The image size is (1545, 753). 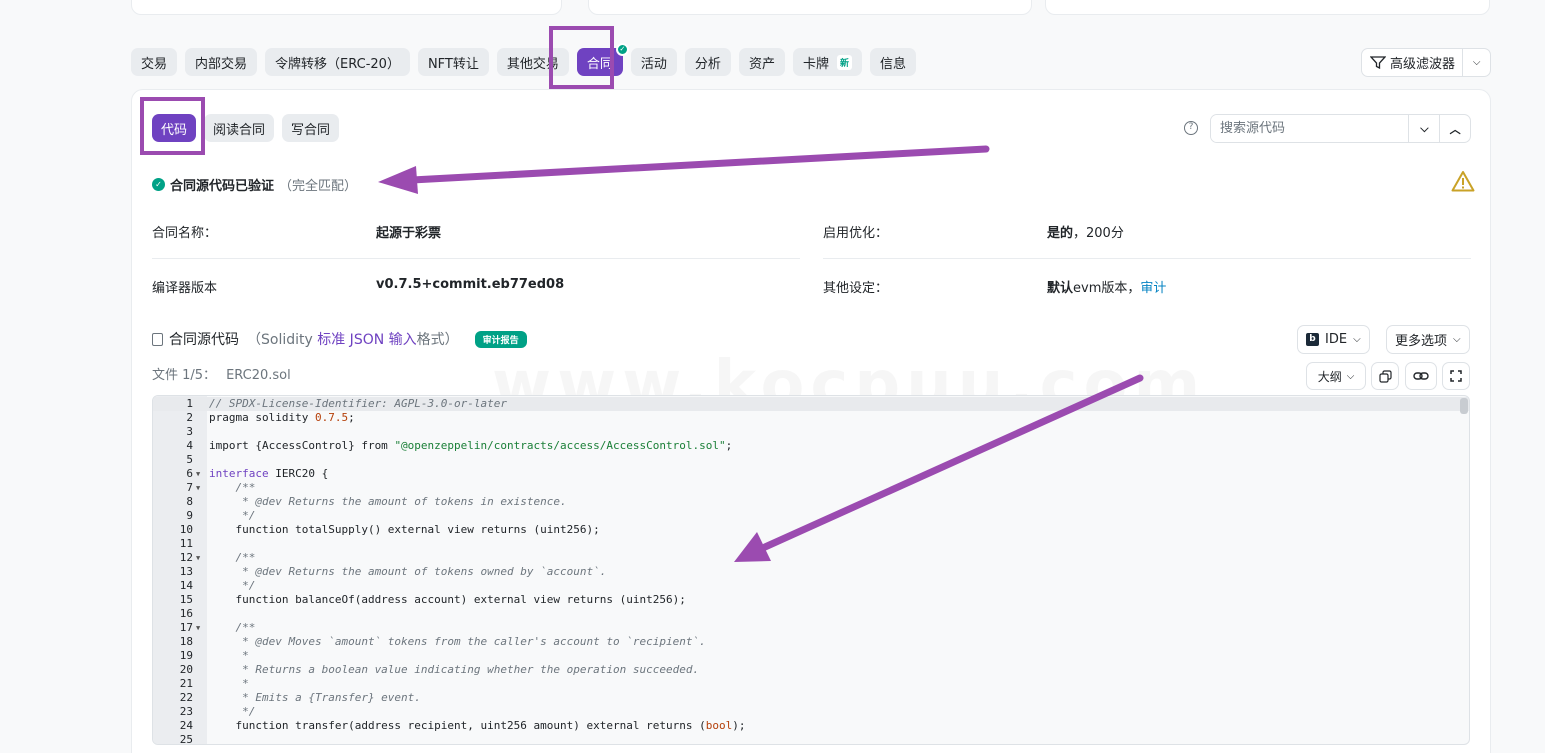 I want to click on other-value-bold: 默认, so click(x=1060, y=288).